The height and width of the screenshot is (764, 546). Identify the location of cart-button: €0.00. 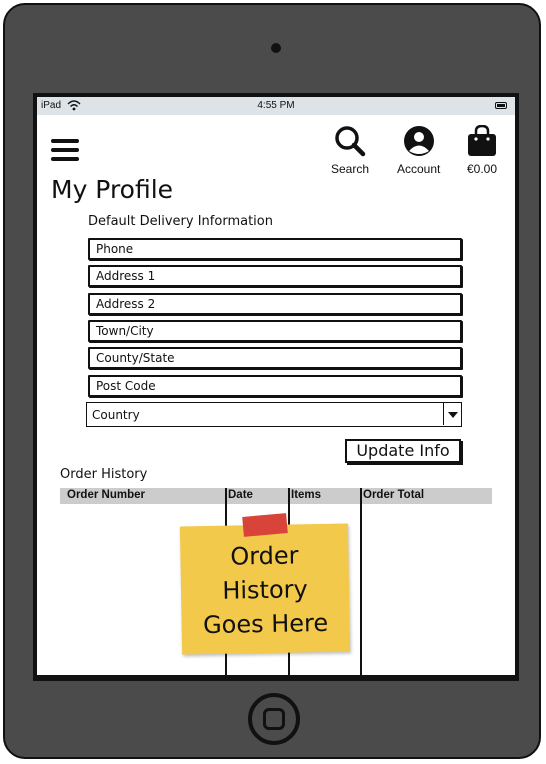
(482, 150).